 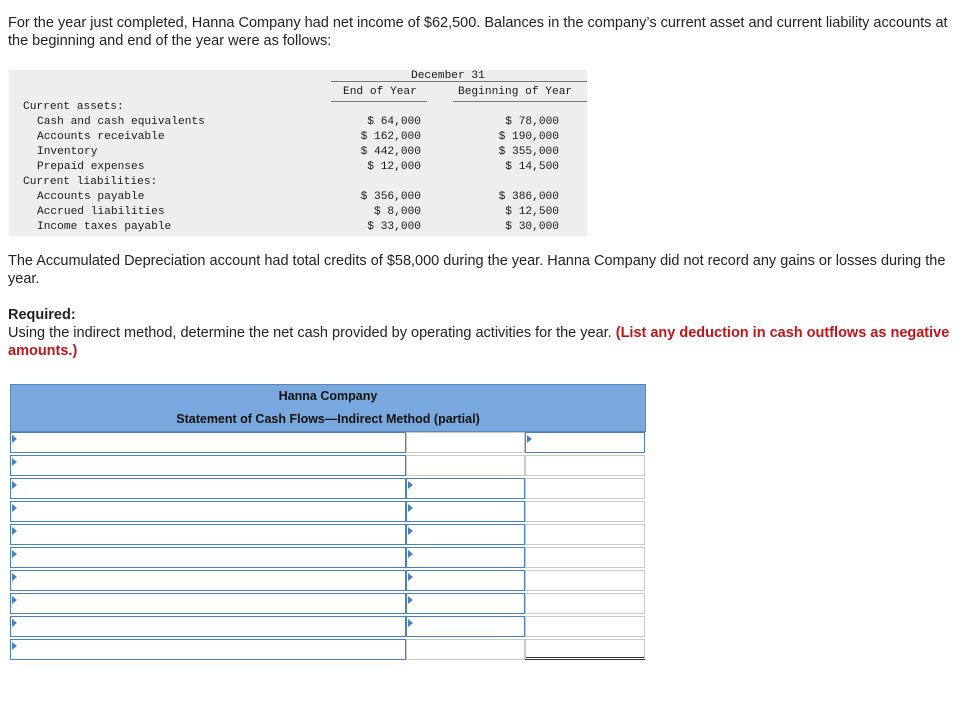 I want to click on header-underline-begin, so click(x=520, y=101).